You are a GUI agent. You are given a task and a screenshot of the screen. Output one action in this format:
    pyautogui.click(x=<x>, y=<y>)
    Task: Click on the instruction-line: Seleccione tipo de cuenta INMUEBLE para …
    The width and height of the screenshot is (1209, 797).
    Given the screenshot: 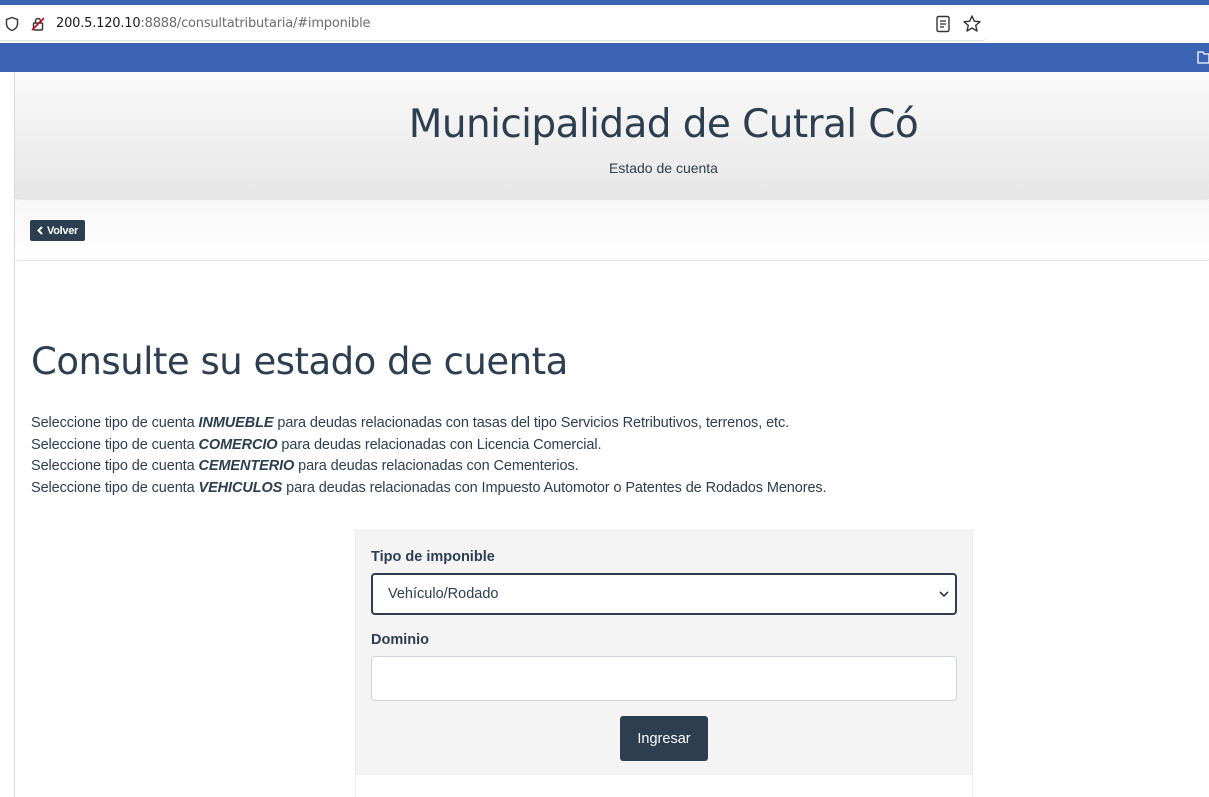 What is the action you would take?
    pyautogui.click(x=428, y=424)
    